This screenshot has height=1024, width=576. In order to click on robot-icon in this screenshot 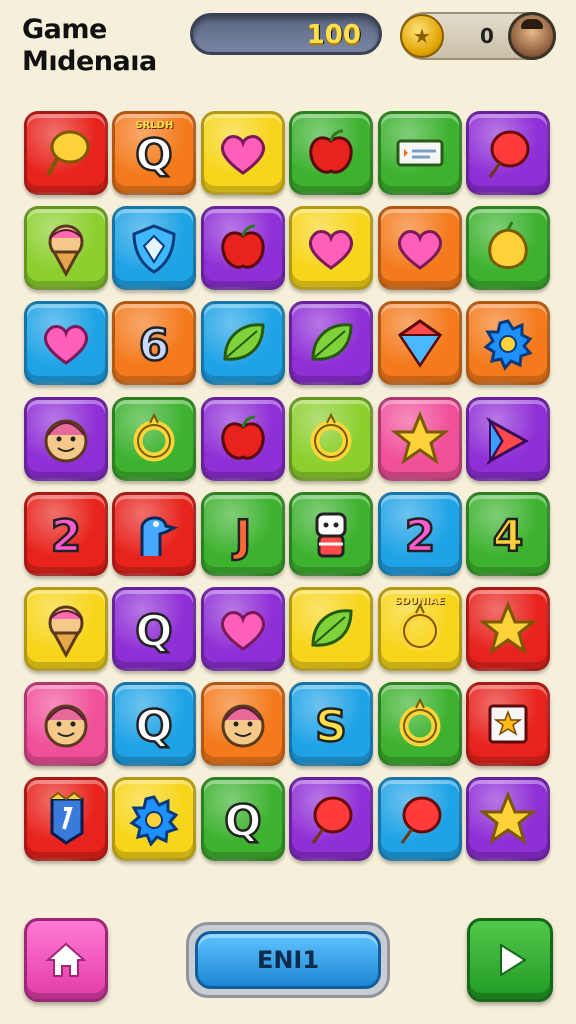, I will do `click(331, 535)`.